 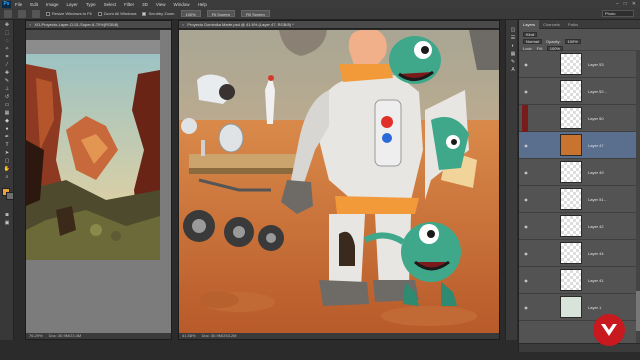 What do you see at coordinates (596, 226) in the screenshot?
I see `layer-name: Layer 42` at bounding box center [596, 226].